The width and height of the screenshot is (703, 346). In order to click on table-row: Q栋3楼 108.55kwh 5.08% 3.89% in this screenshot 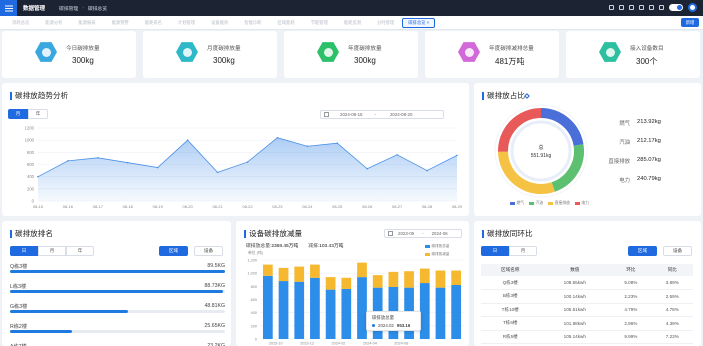, I will do `click(587, 283)`.